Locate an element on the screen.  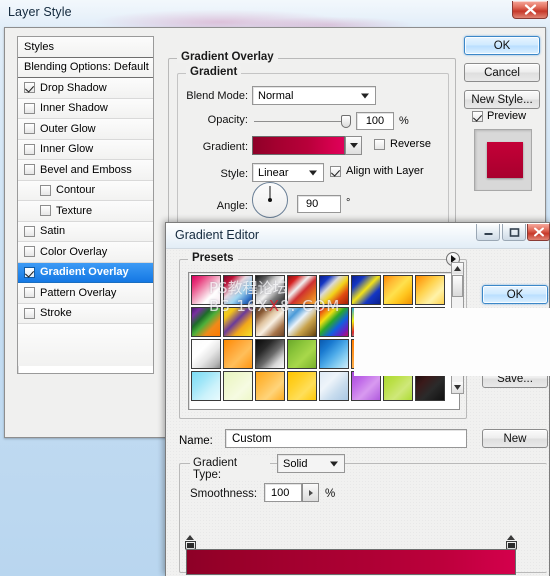
blend-mode-select: Normal is located at coordinates (314, 95).